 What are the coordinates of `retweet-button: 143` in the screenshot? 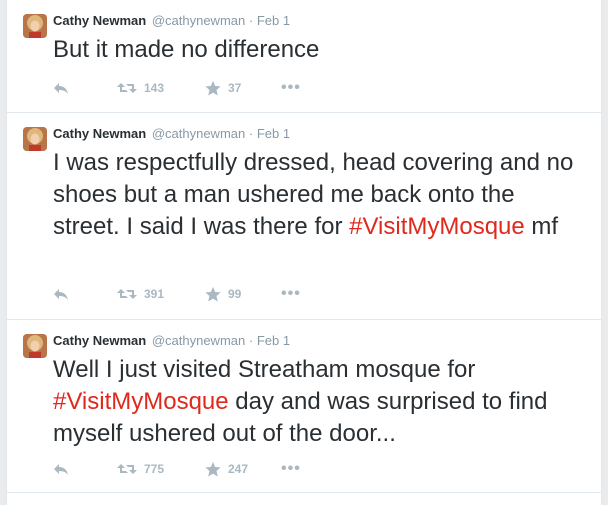 It's located at (161, 88).